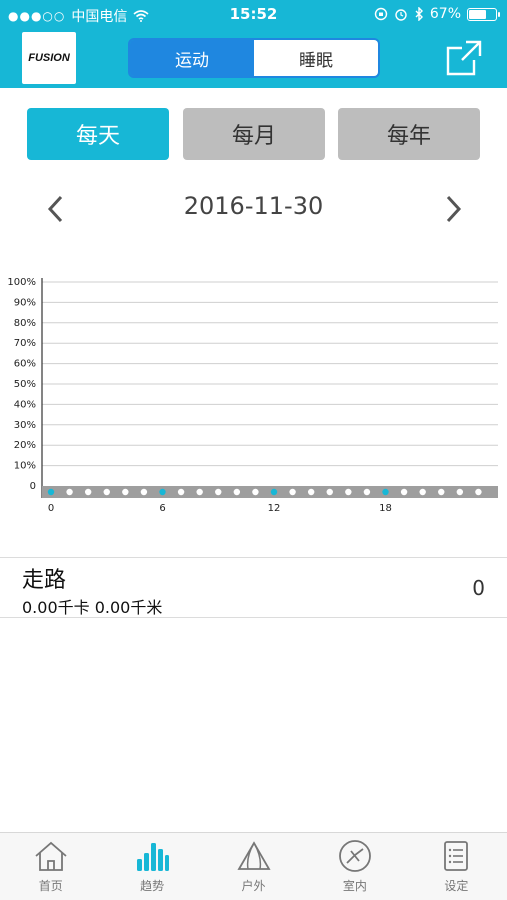 This screenshot has width=507, height=900. I want to click on x-tick-label: 18, so click(385, 508).